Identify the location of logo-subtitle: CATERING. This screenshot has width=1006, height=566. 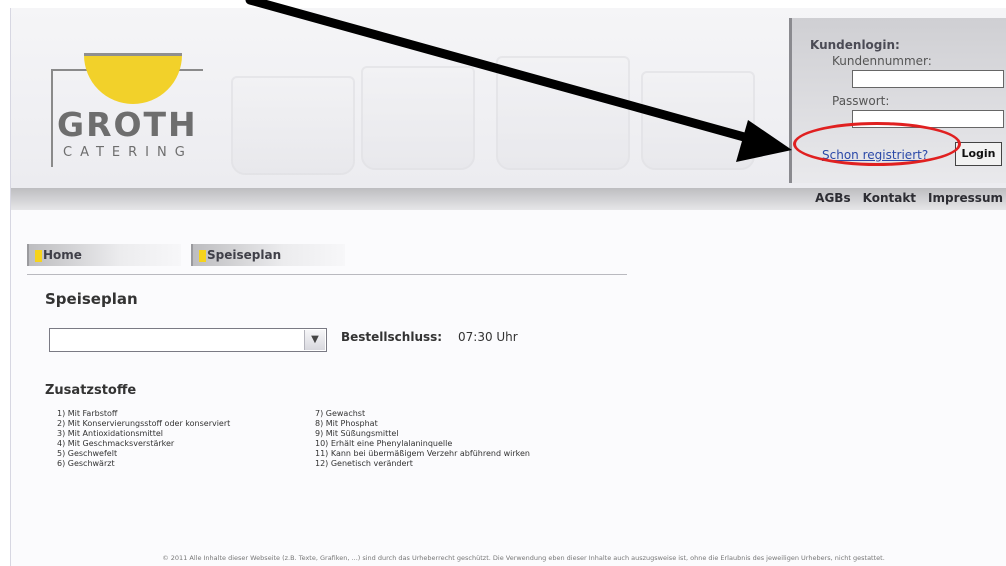
(128, 152).